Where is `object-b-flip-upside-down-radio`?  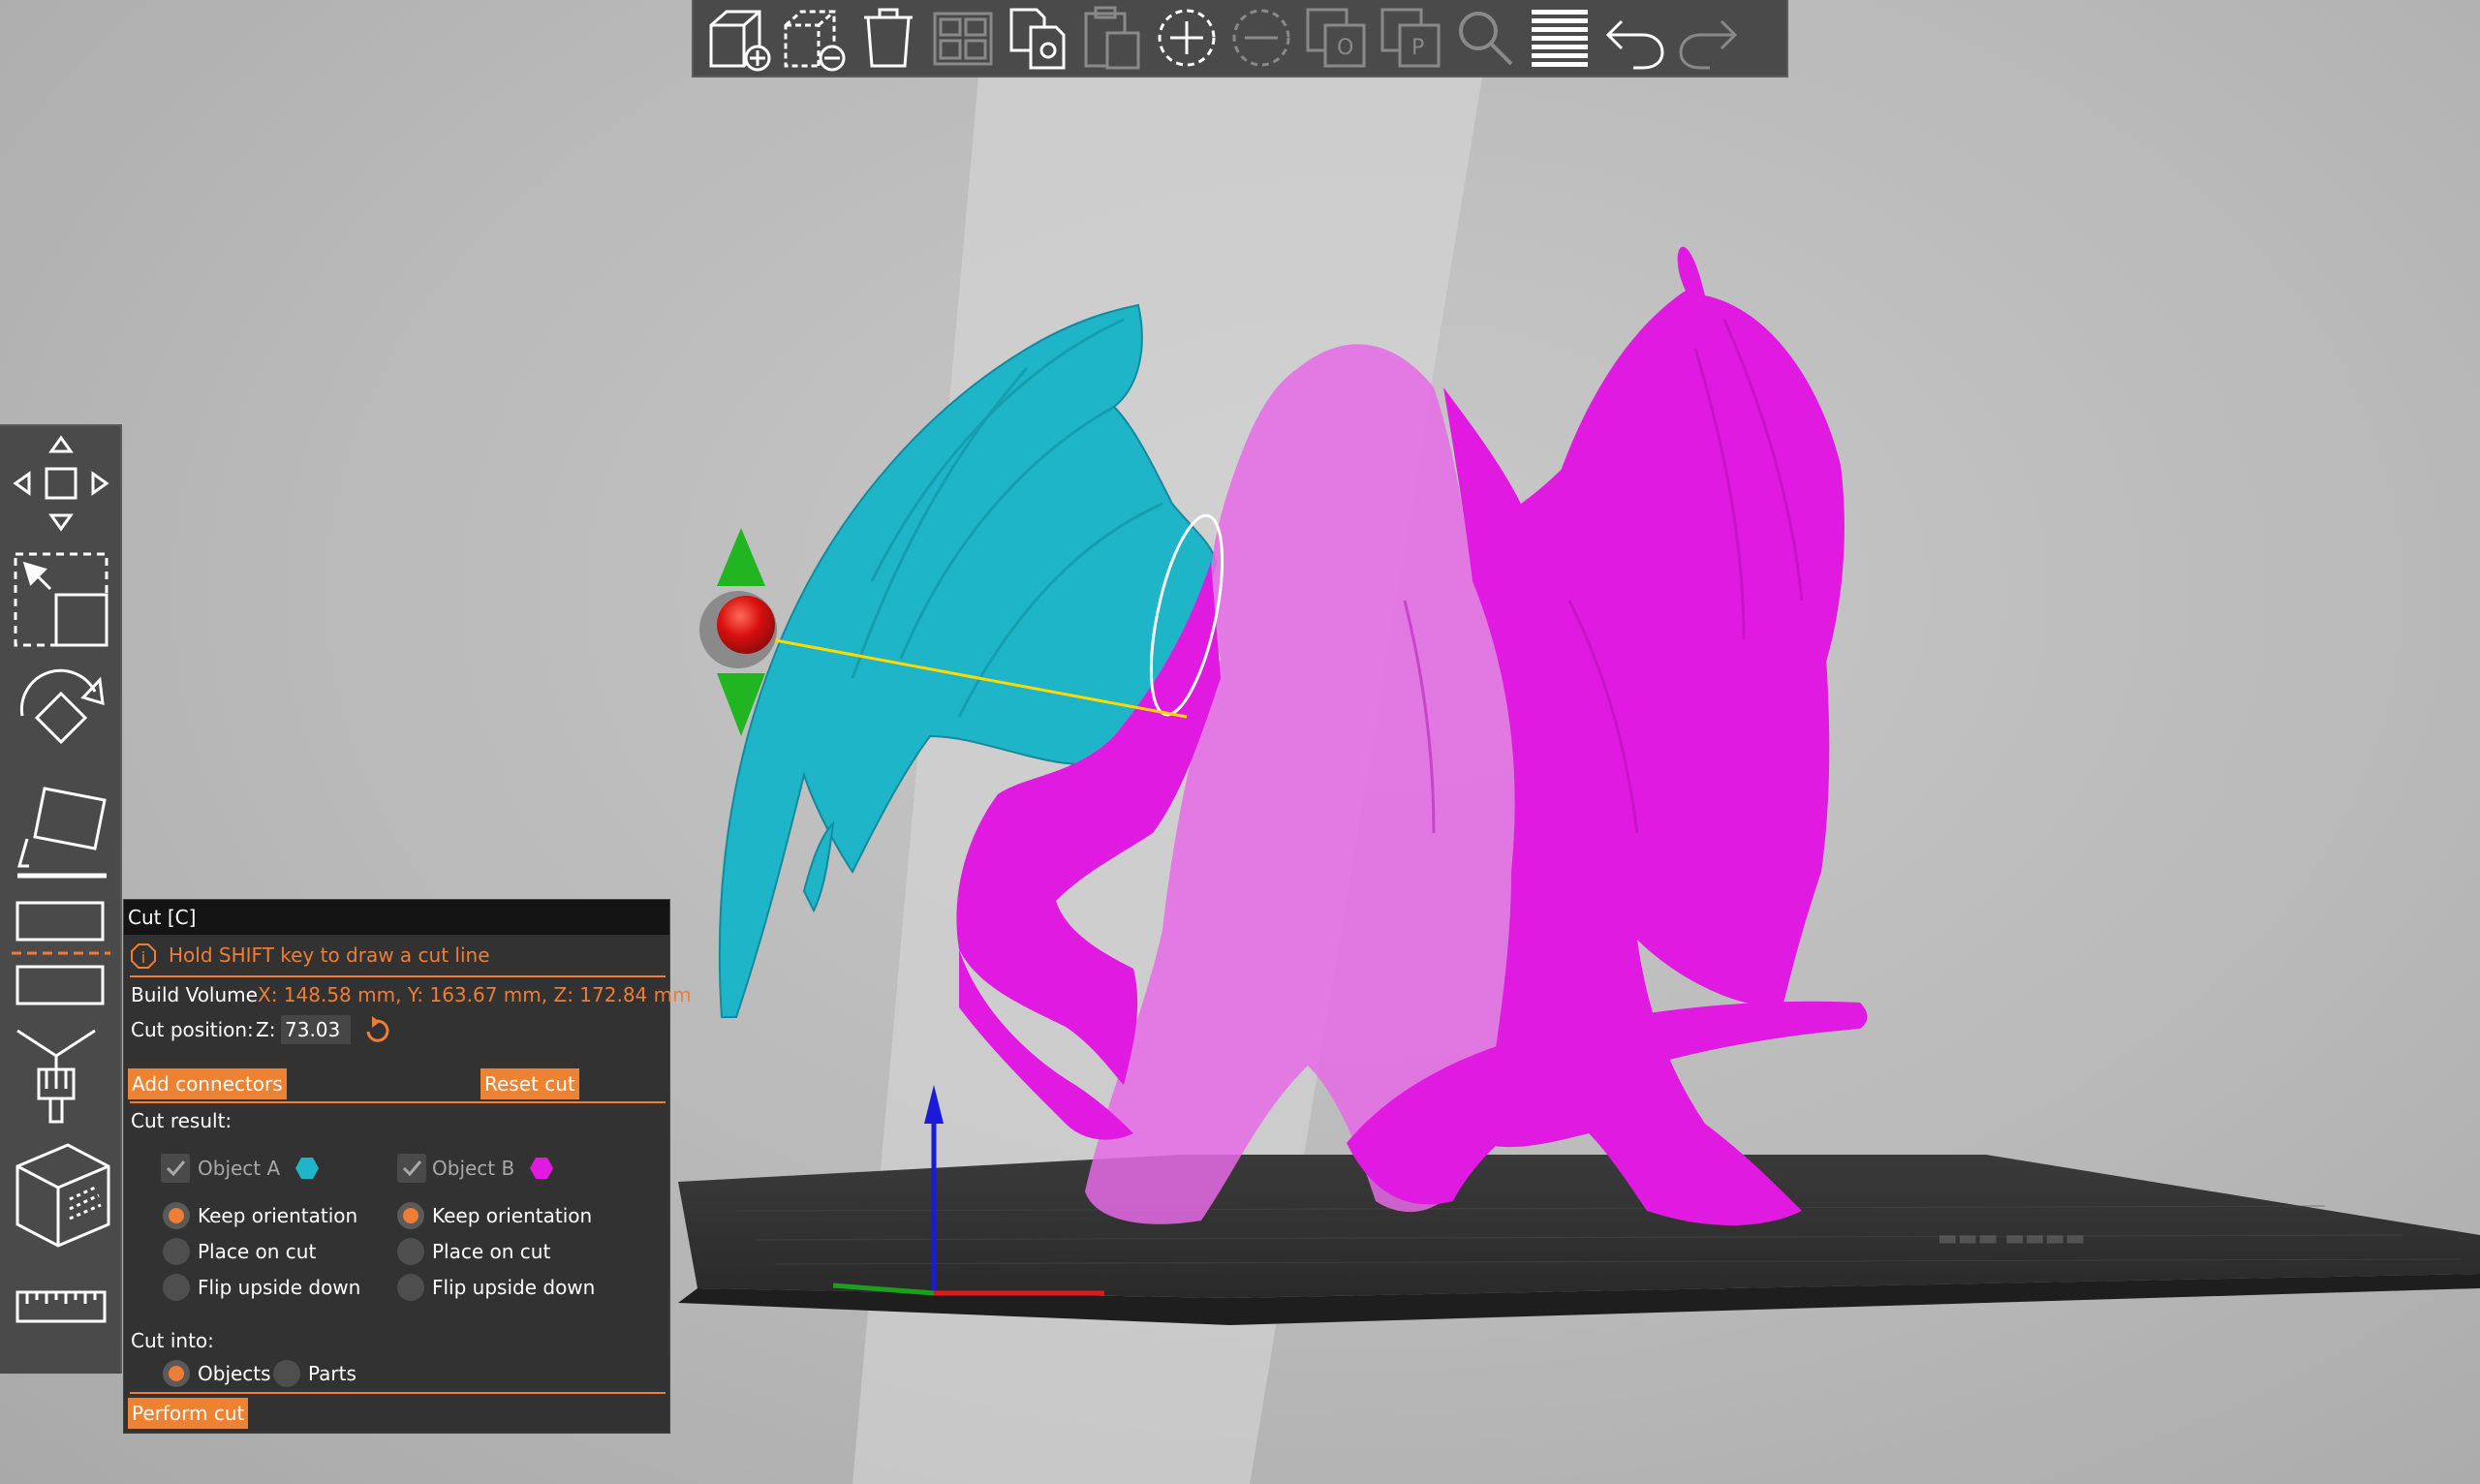 object-b-flip-upside-down-radio is located at coordinates (410, 1287).